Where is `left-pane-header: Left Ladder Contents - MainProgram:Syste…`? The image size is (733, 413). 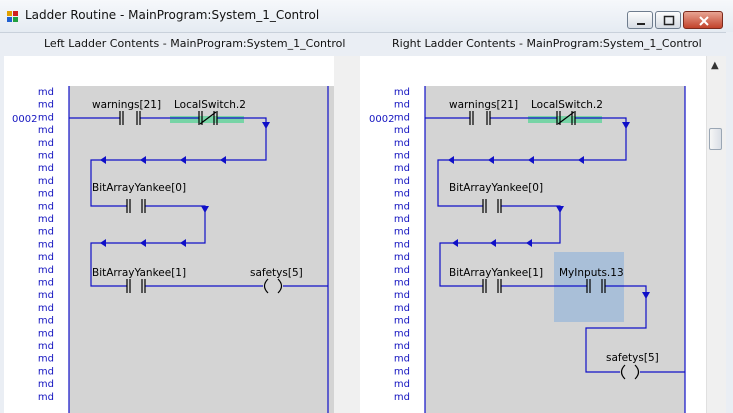 left-pane-header: Left Ladder Contents - MainProgram:Syste… is located at coordinates (195, 43).